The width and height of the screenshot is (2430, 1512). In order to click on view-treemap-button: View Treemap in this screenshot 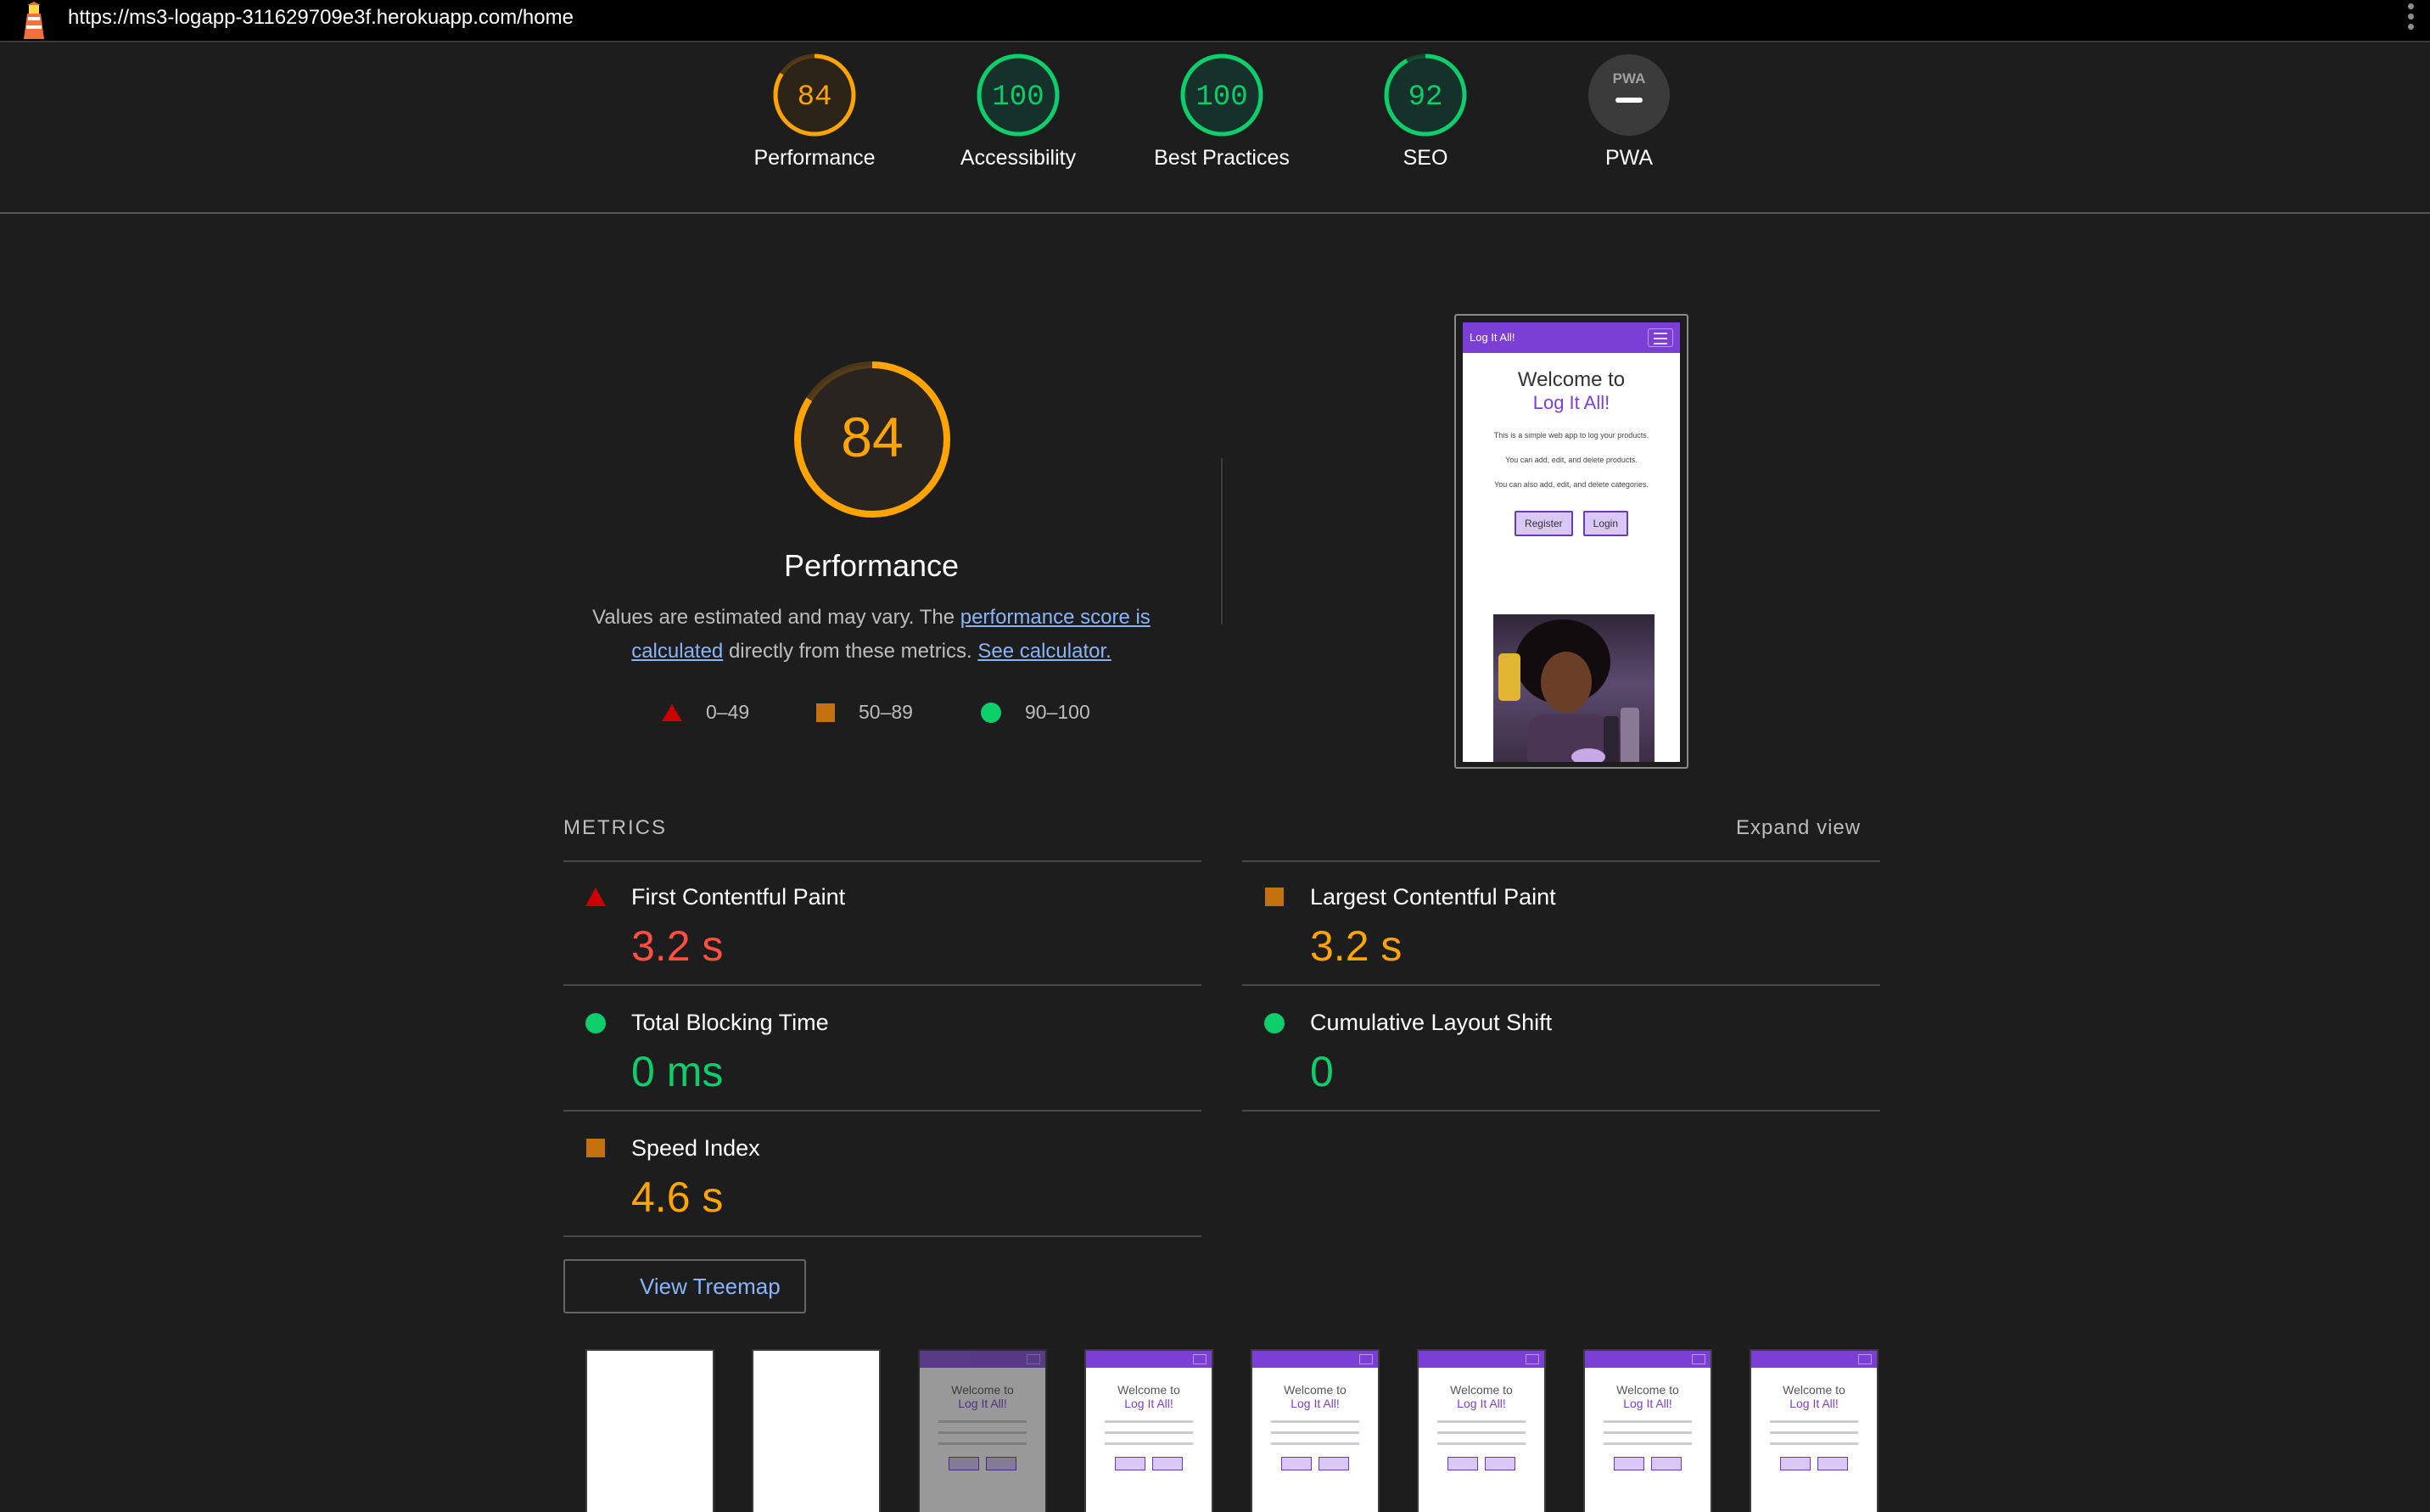, I will do `click(684, 1286)`.